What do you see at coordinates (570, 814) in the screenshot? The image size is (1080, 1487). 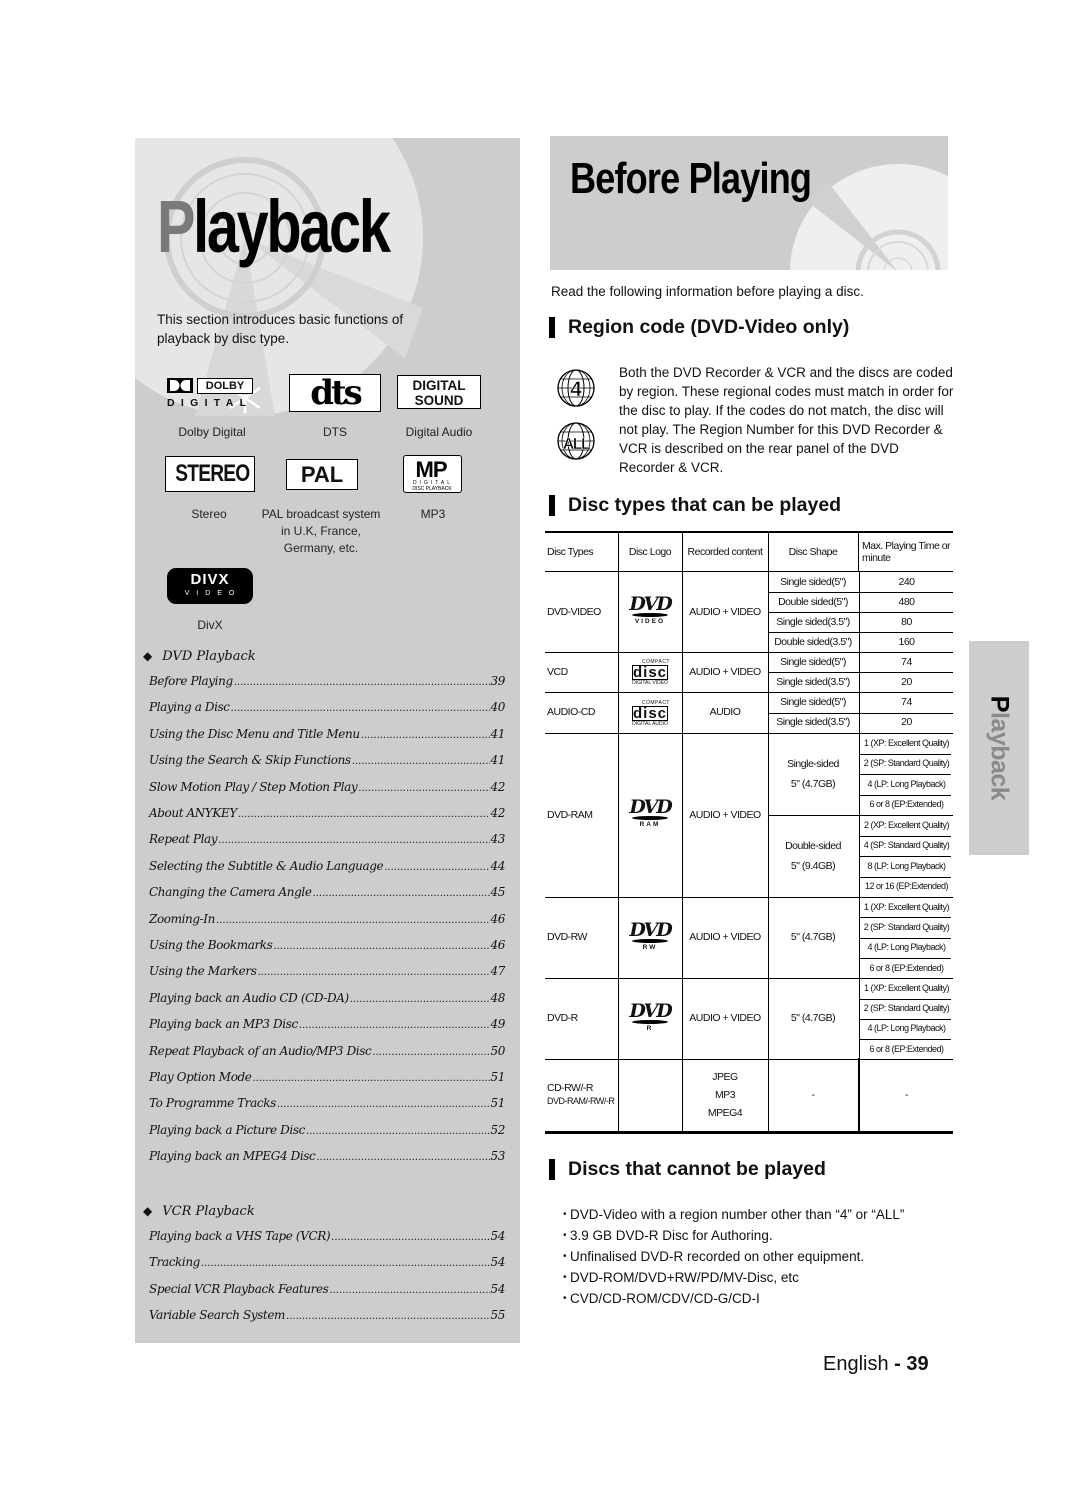 I see `table-row-disc-type: DVD-RAM` at bounding box center [570, 814].